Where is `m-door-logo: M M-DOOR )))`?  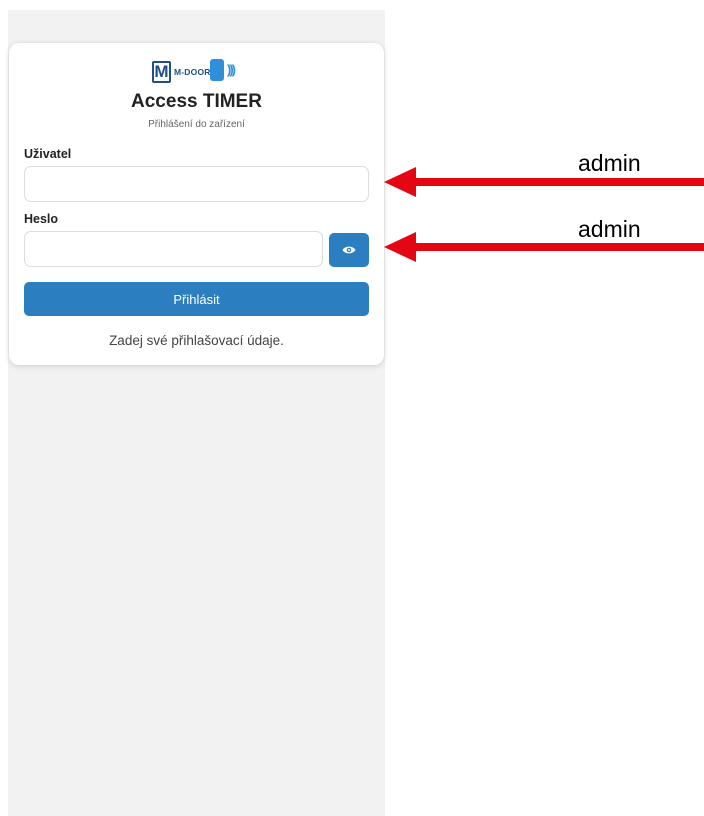
m-door-logo: M M-DOOR ))) is located at coordinates (202, 72).